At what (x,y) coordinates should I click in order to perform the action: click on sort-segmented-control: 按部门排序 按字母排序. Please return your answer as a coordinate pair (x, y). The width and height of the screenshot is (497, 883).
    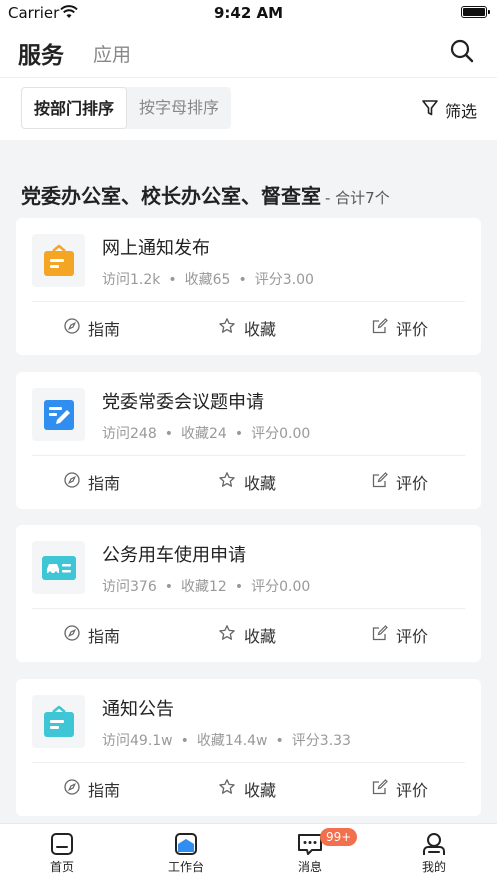
    Looking at the image, I should click on (126, 108).